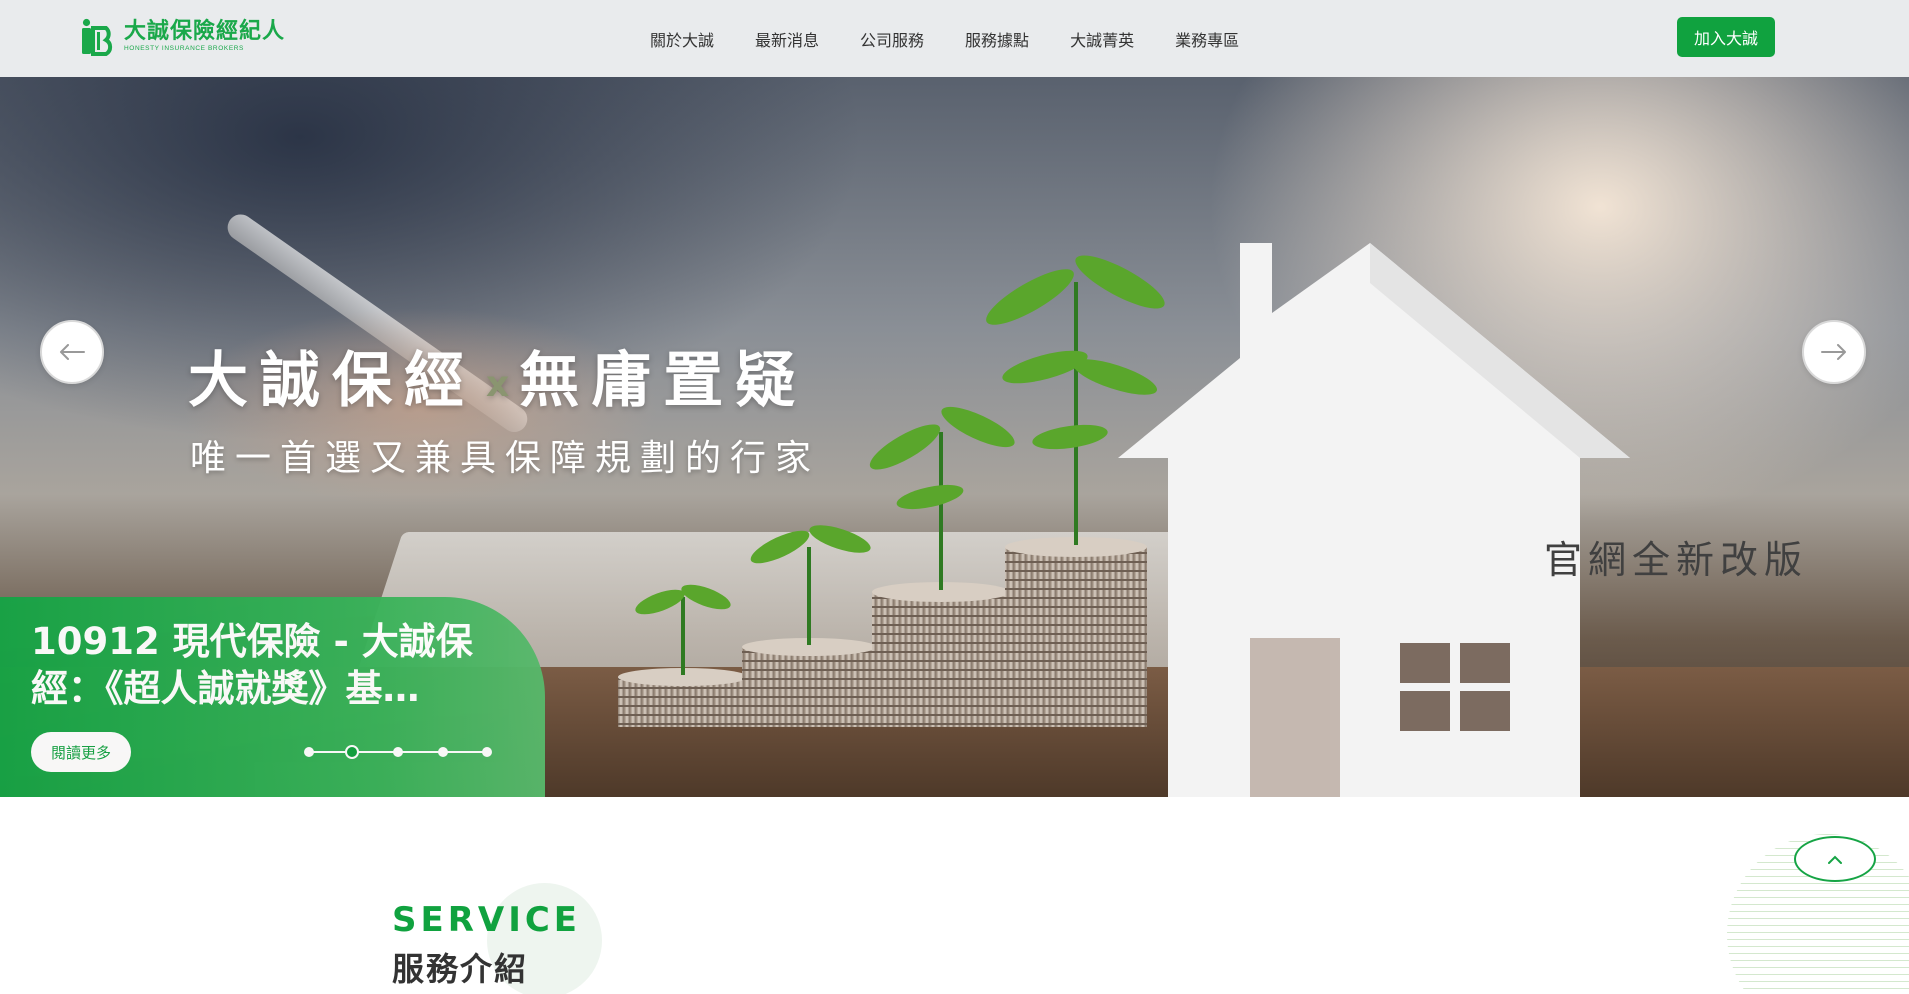  What do you see at coordinates (1374, 520) in the screenshot?
I see `paper-house-image` at bounding box center [1374, 520].